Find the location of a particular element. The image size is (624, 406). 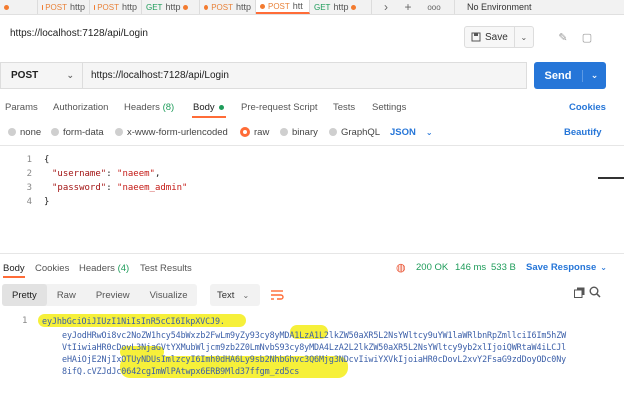

radio-label: form-data is located at coordinates (83, 132).